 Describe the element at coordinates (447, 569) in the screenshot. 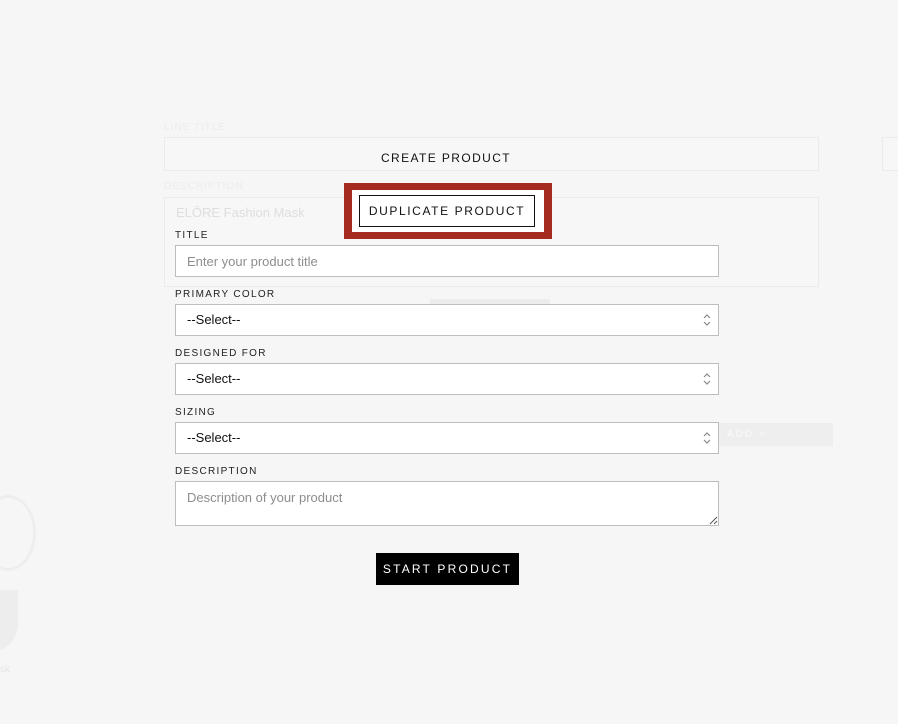

I see `start-product-button: START PRODUCT` at that location.